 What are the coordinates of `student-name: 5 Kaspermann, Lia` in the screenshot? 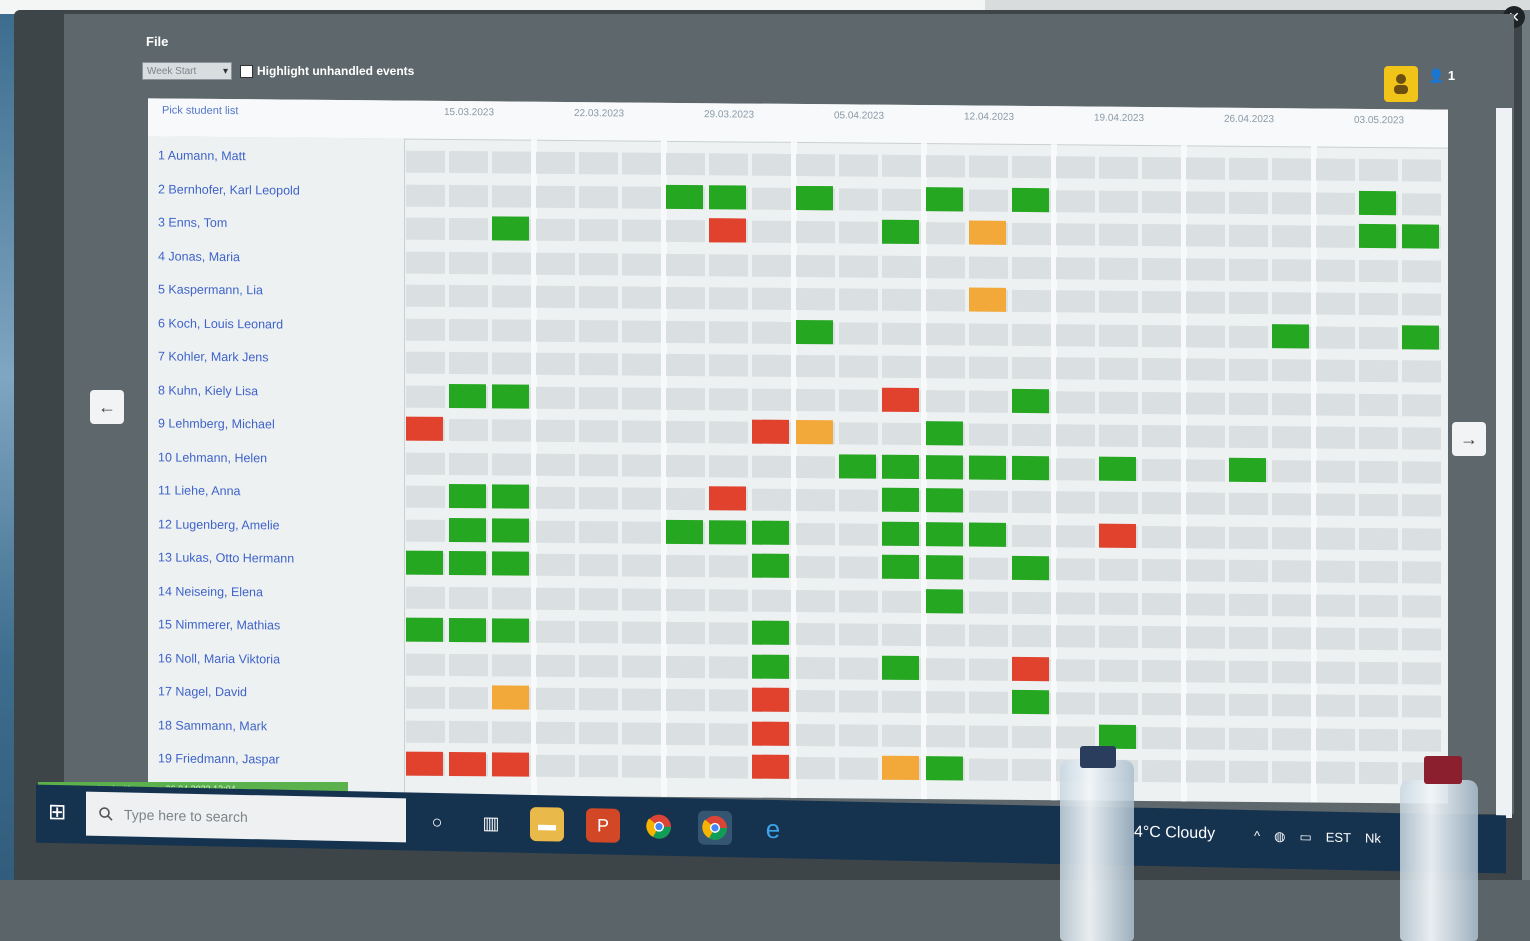 It's located at (210, 289).